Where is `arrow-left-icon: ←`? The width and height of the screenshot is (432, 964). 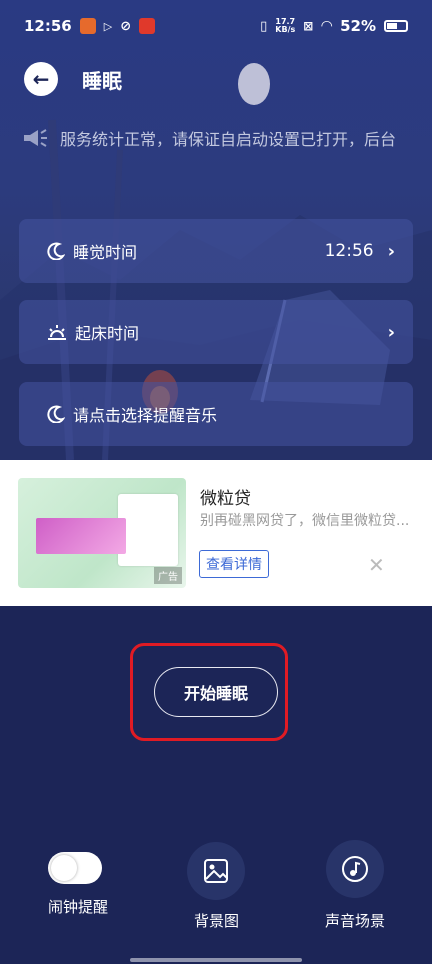
arrow-left-icon: ← is located at coordinates (41, 79).